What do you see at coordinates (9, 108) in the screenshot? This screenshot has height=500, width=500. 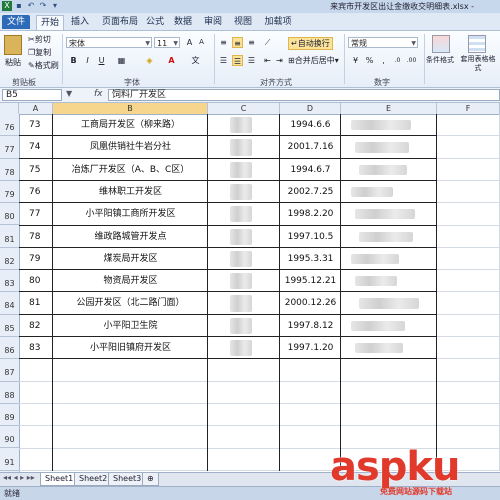 I see `select-all-corner` at bounding box center [9, 108].